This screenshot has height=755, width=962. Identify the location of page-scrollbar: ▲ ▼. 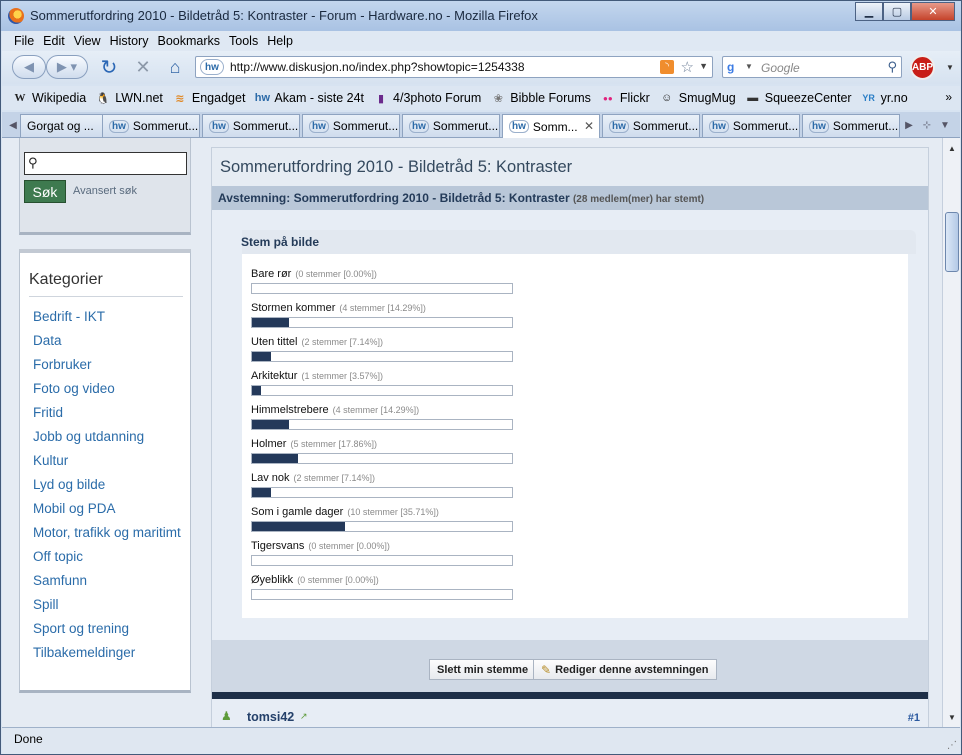
(951, 432).